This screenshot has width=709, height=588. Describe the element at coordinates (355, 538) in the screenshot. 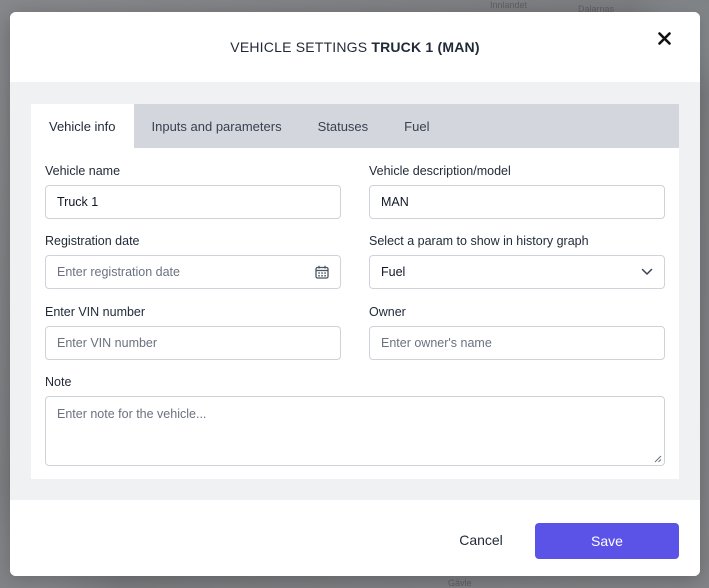

I see `modal-footer: Cancel Save` at that location.